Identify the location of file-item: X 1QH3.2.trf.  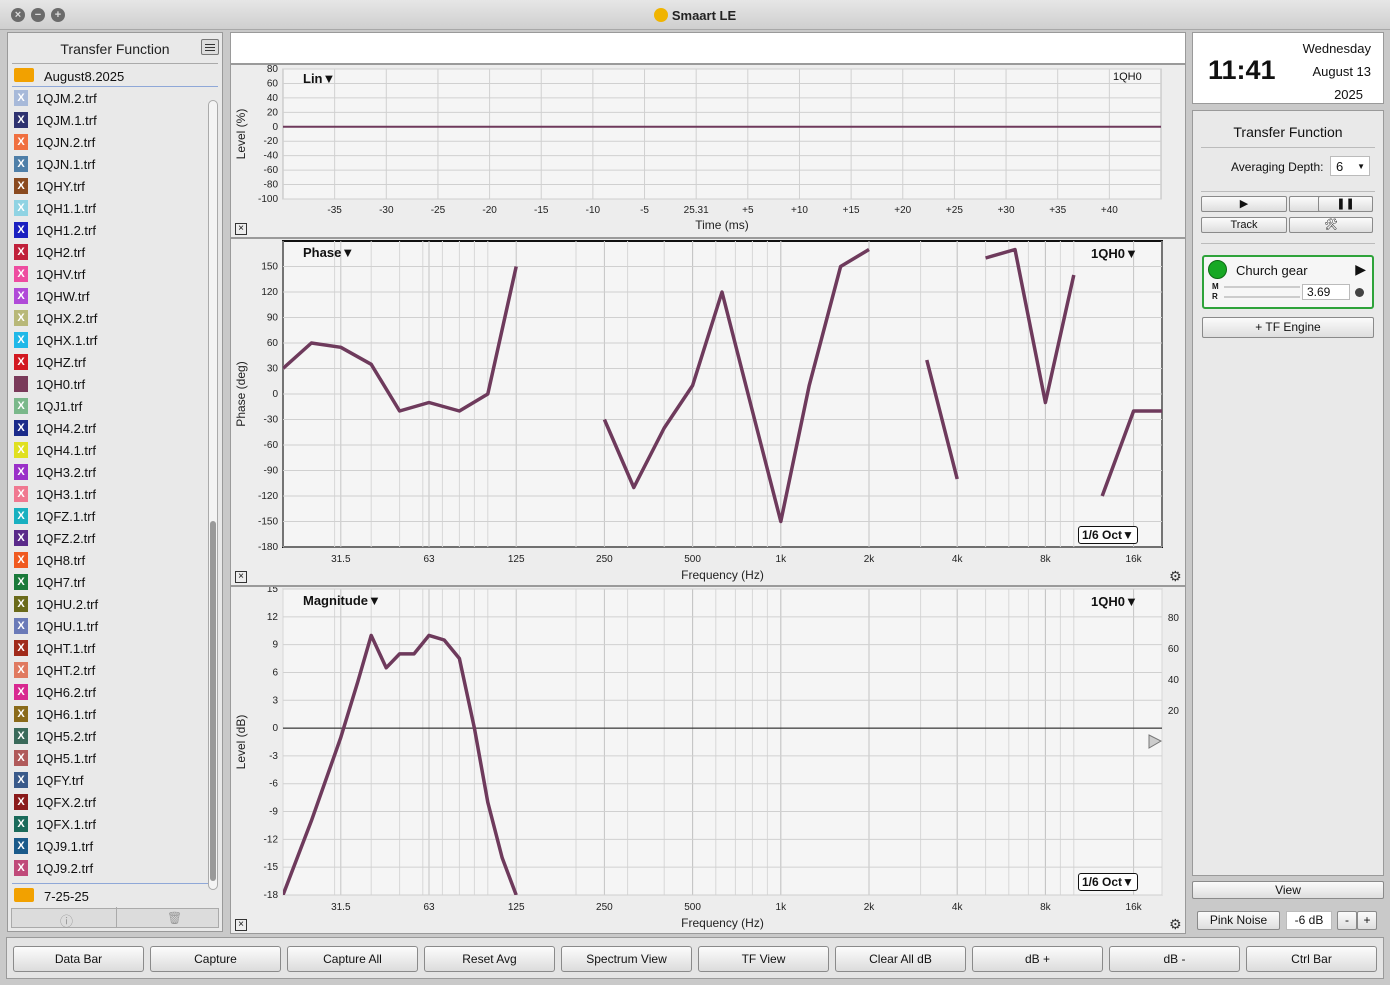
(107, 472).